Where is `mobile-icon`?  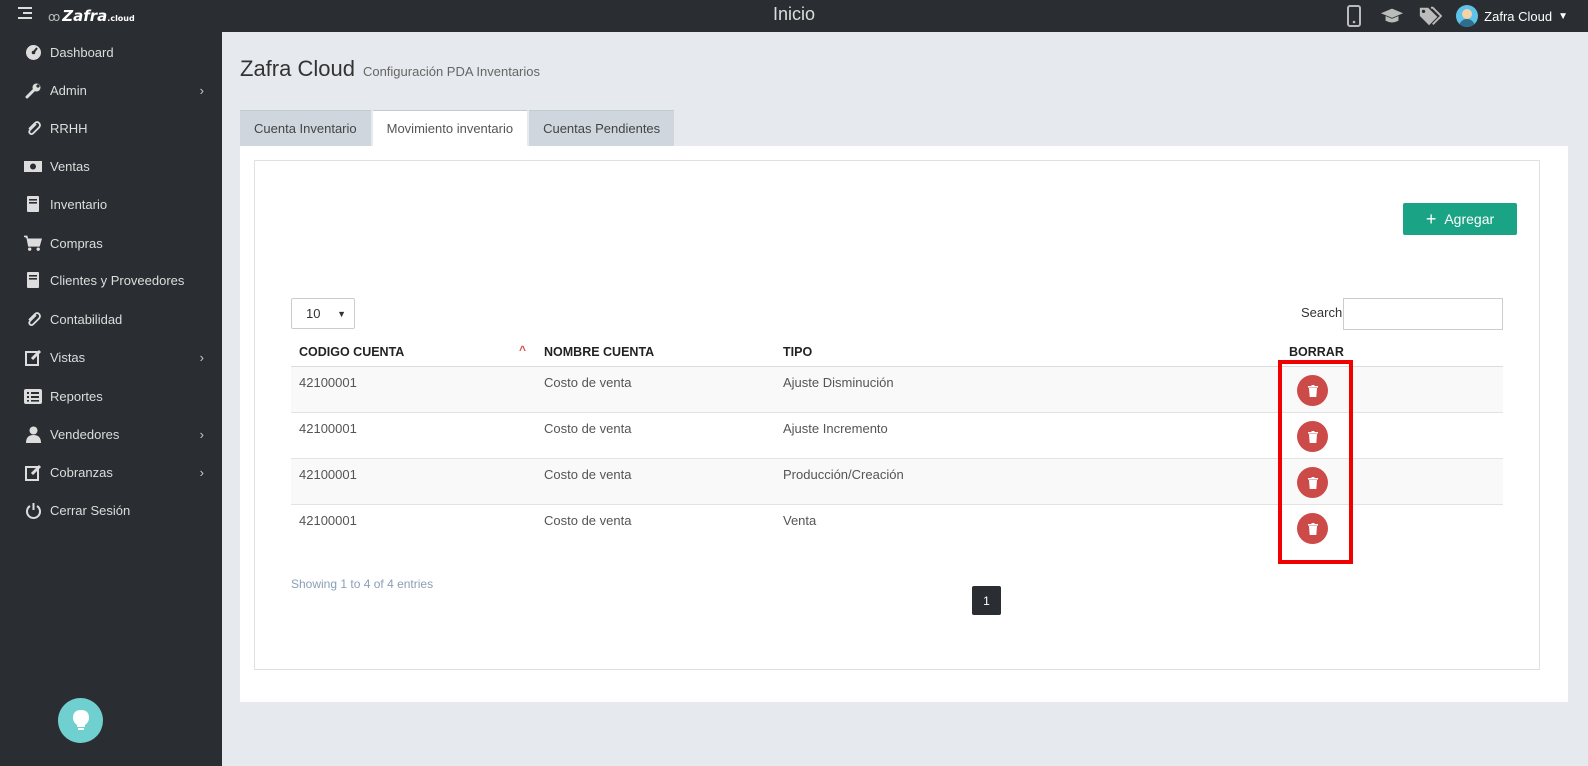 mobile-icon is located at coordinates (1354, 16).